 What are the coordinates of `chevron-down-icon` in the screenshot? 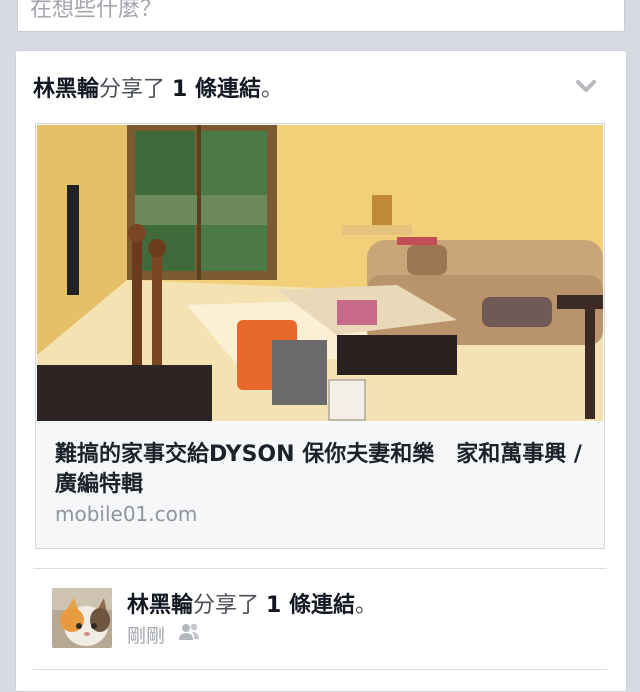 It's located at (586, 86).